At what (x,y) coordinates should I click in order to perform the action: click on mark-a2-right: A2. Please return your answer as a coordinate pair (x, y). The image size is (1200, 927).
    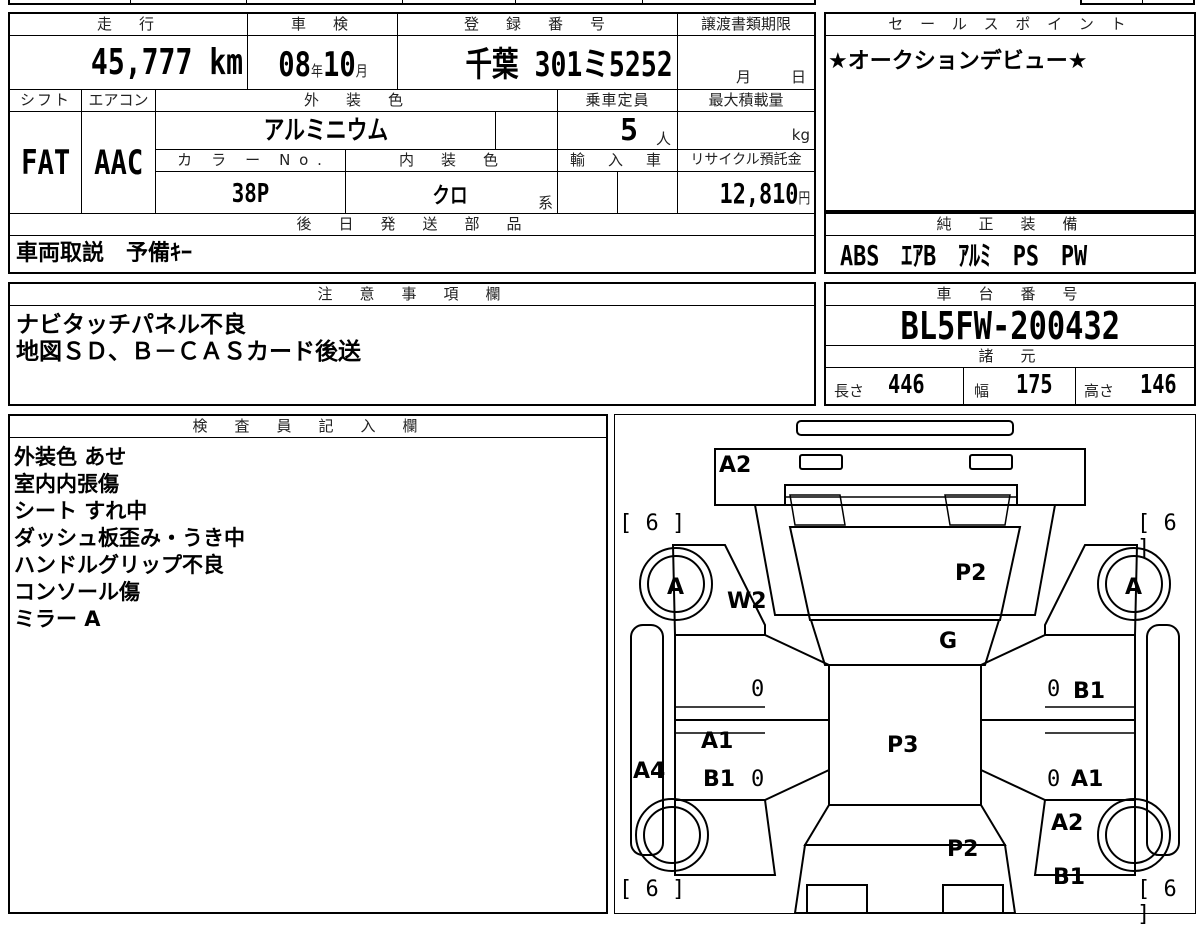
    Looking at the image, I should click on (1067, 823).